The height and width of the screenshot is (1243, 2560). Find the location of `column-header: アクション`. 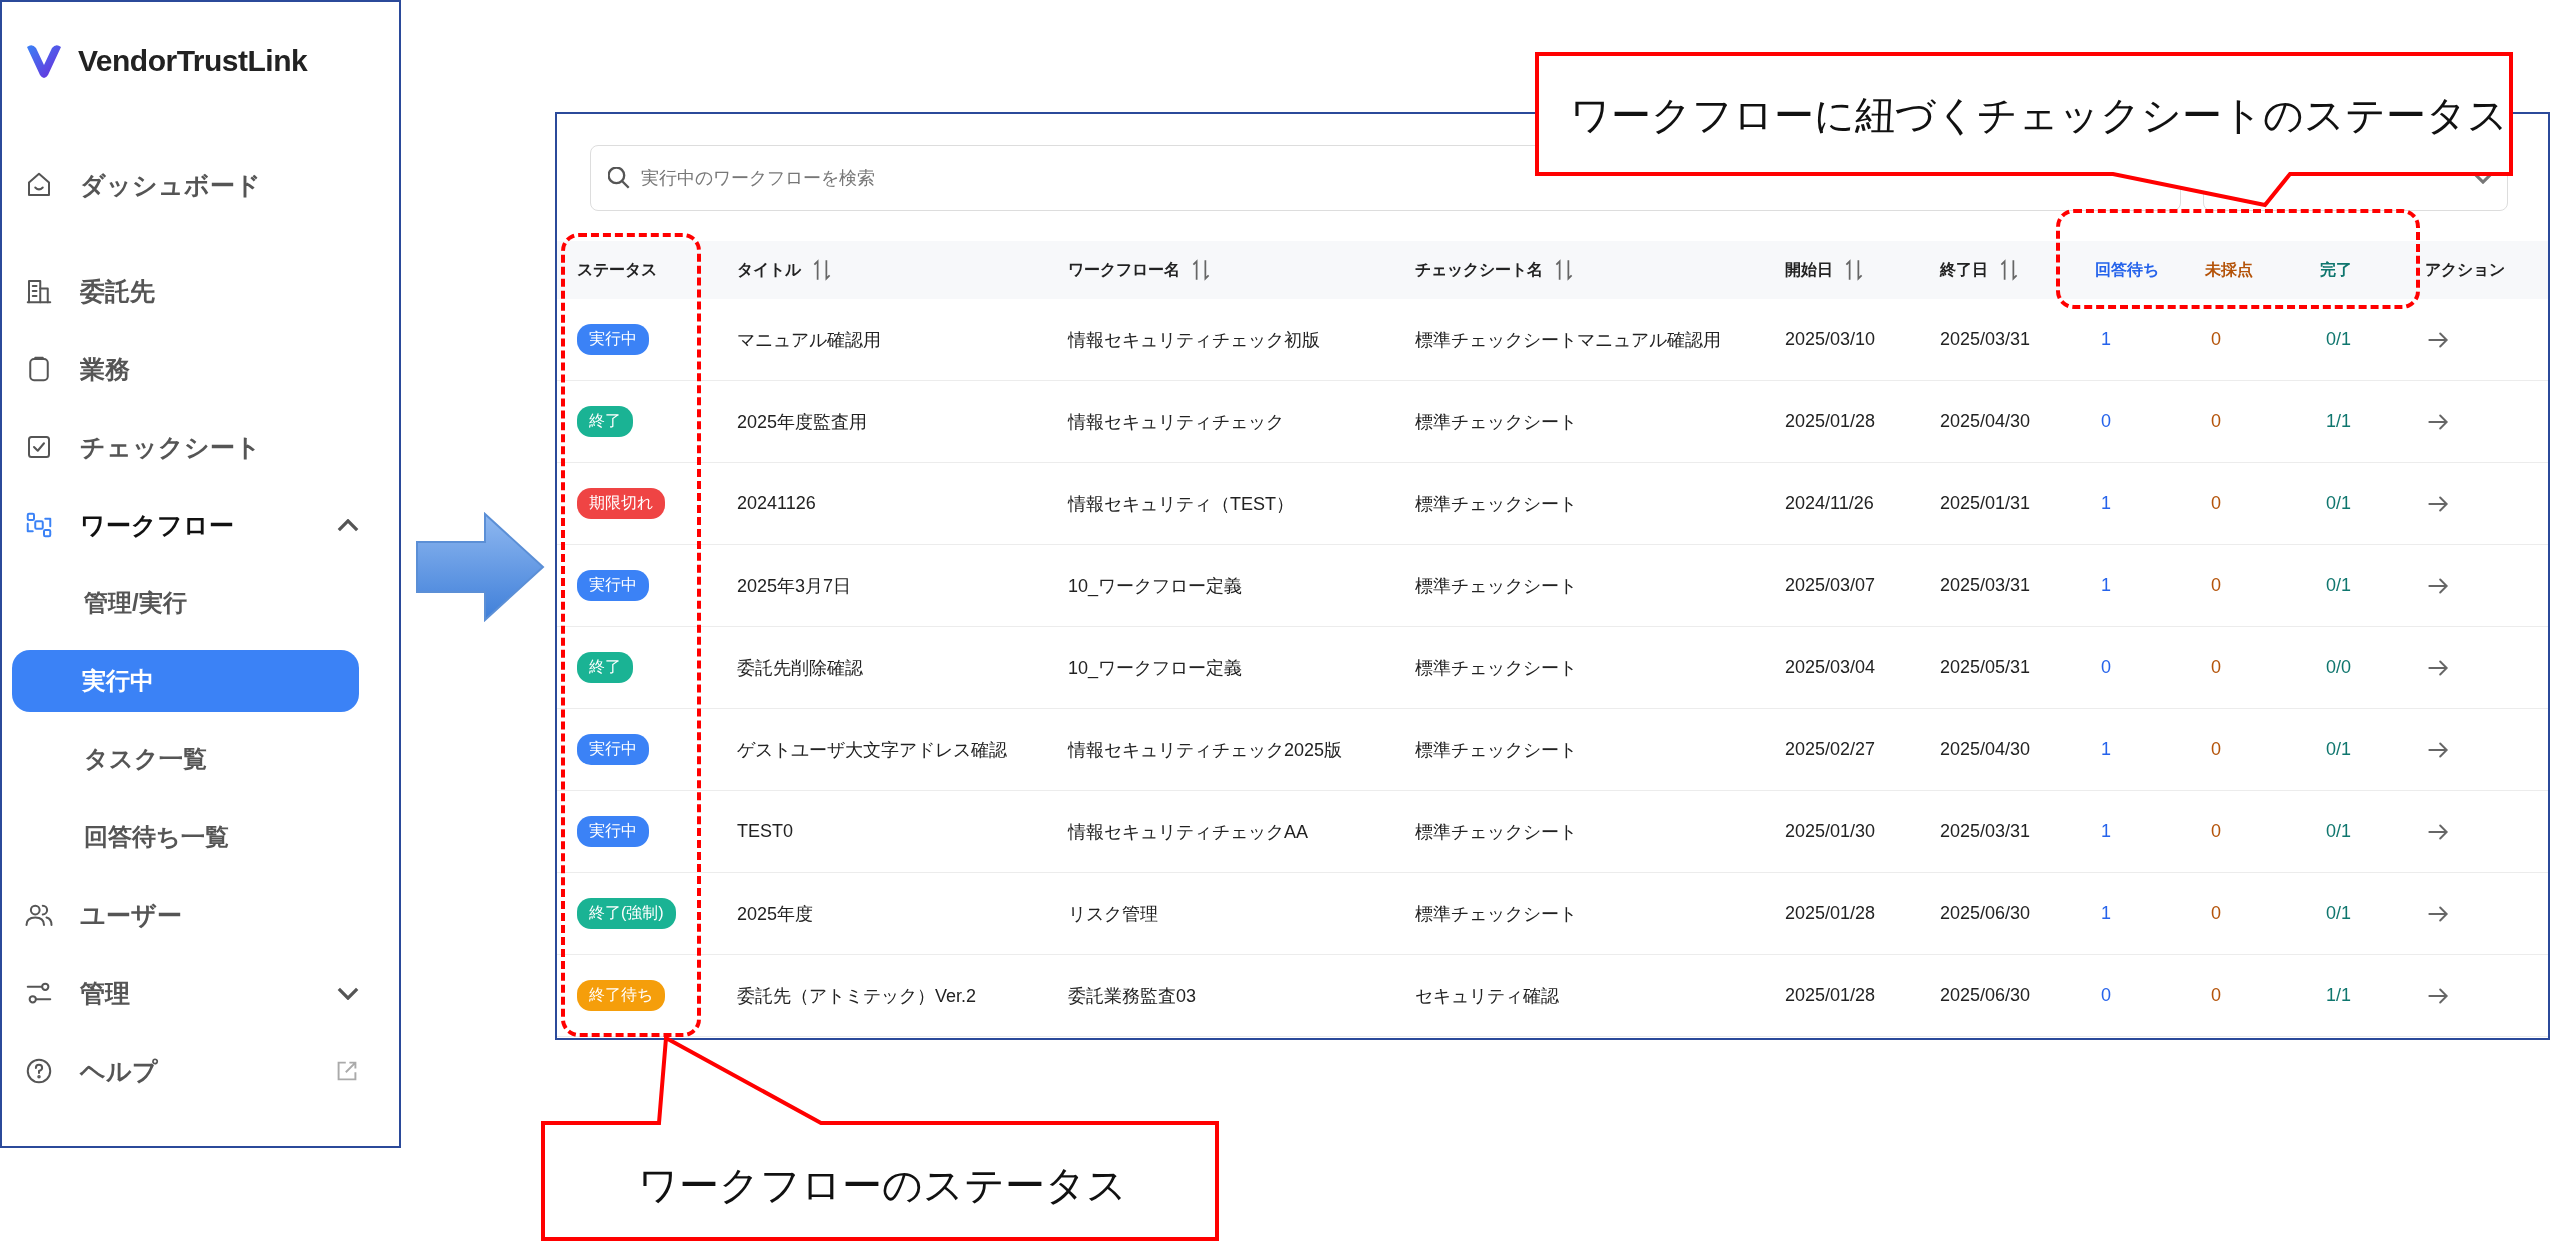

column-header: アクション is located at coordinates (2465, 269).